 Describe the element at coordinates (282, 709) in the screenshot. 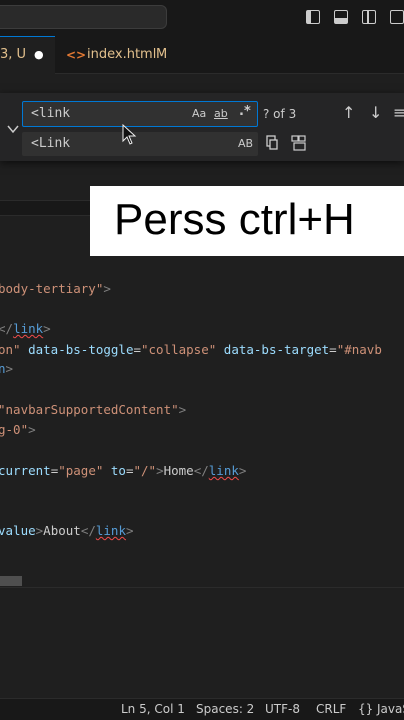

I see `status-encoding: UTF-8` at that location.